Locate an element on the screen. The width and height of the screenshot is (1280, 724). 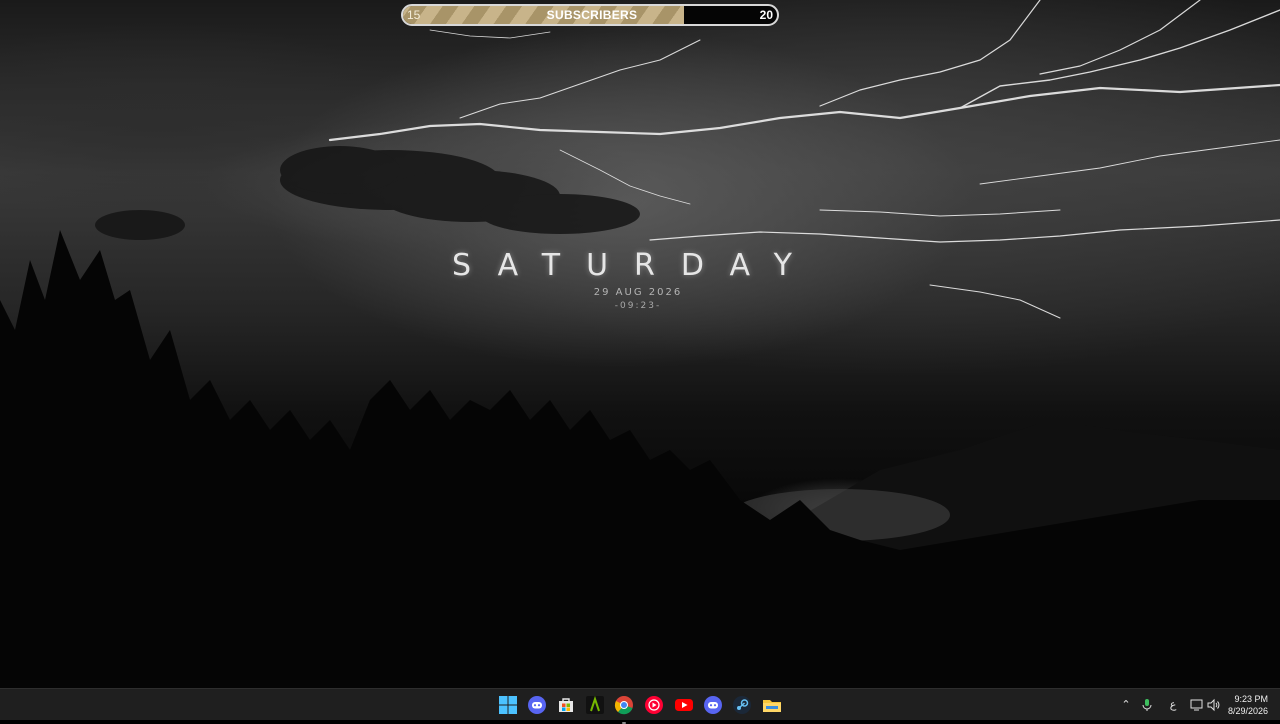
widget-date: 29 AUG 2026 is located at coordinates (638, 292).